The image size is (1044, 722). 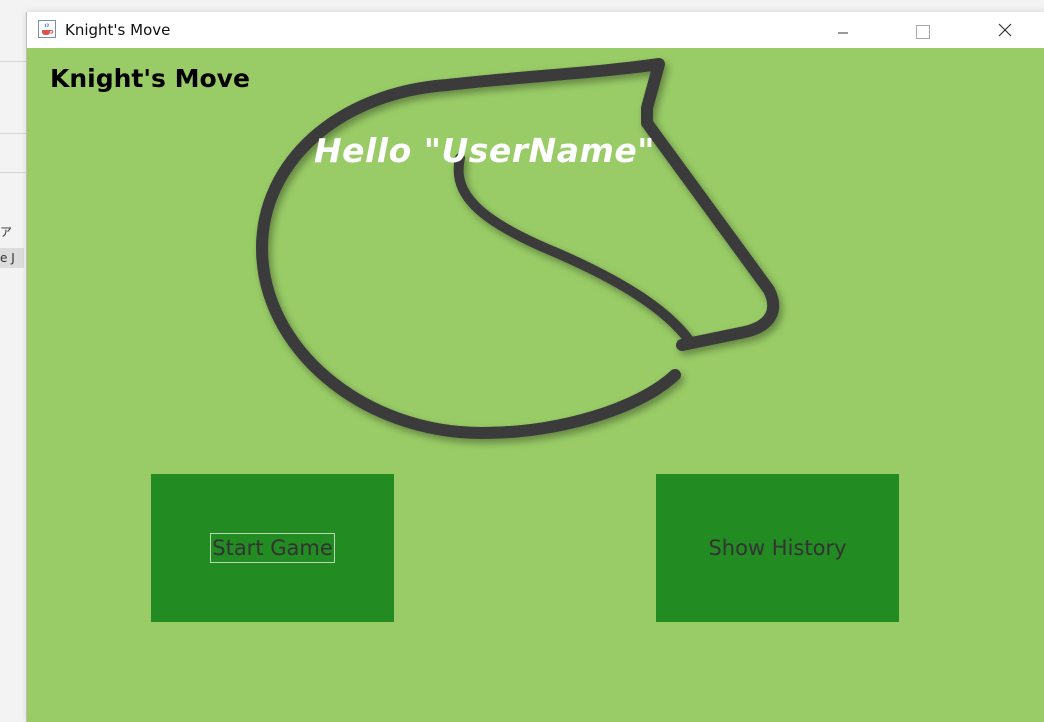 I want to click on maximize-button, so click(x=923, y=30).